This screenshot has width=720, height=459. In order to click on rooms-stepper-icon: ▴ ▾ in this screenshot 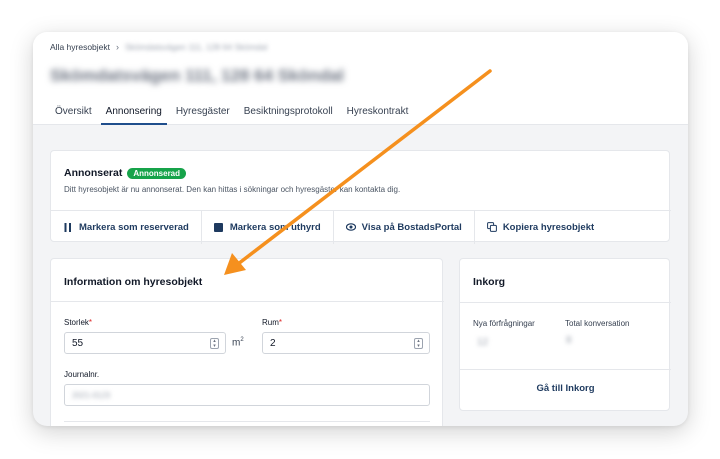, I will do `click(418, 343)`.